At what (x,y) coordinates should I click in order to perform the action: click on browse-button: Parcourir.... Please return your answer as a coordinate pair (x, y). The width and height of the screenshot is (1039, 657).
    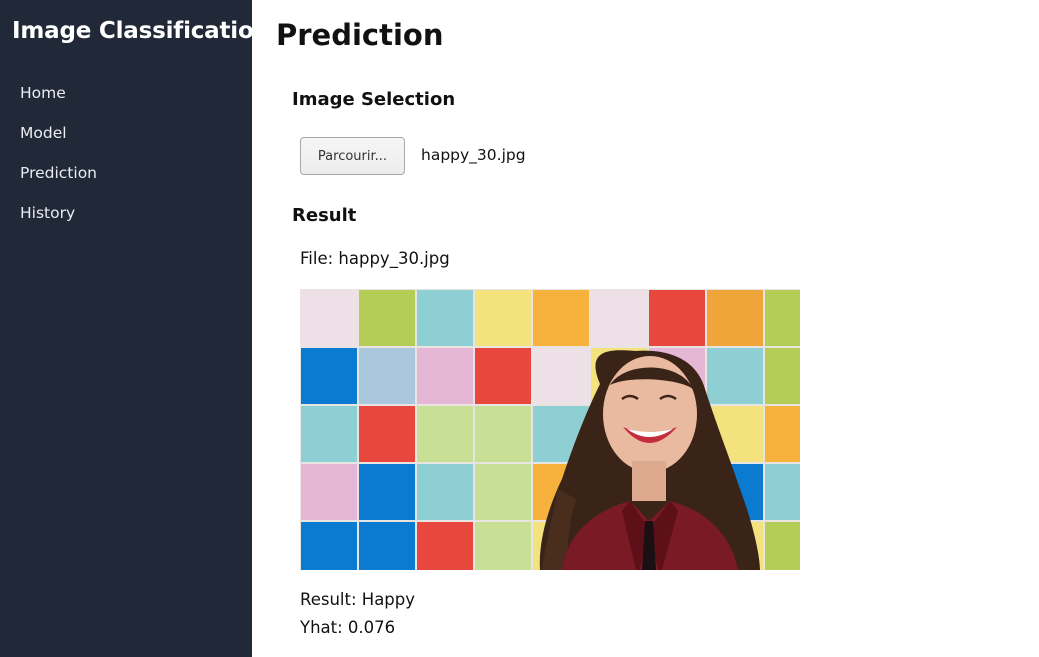
    Looking at the image, I should click on (352, 156).